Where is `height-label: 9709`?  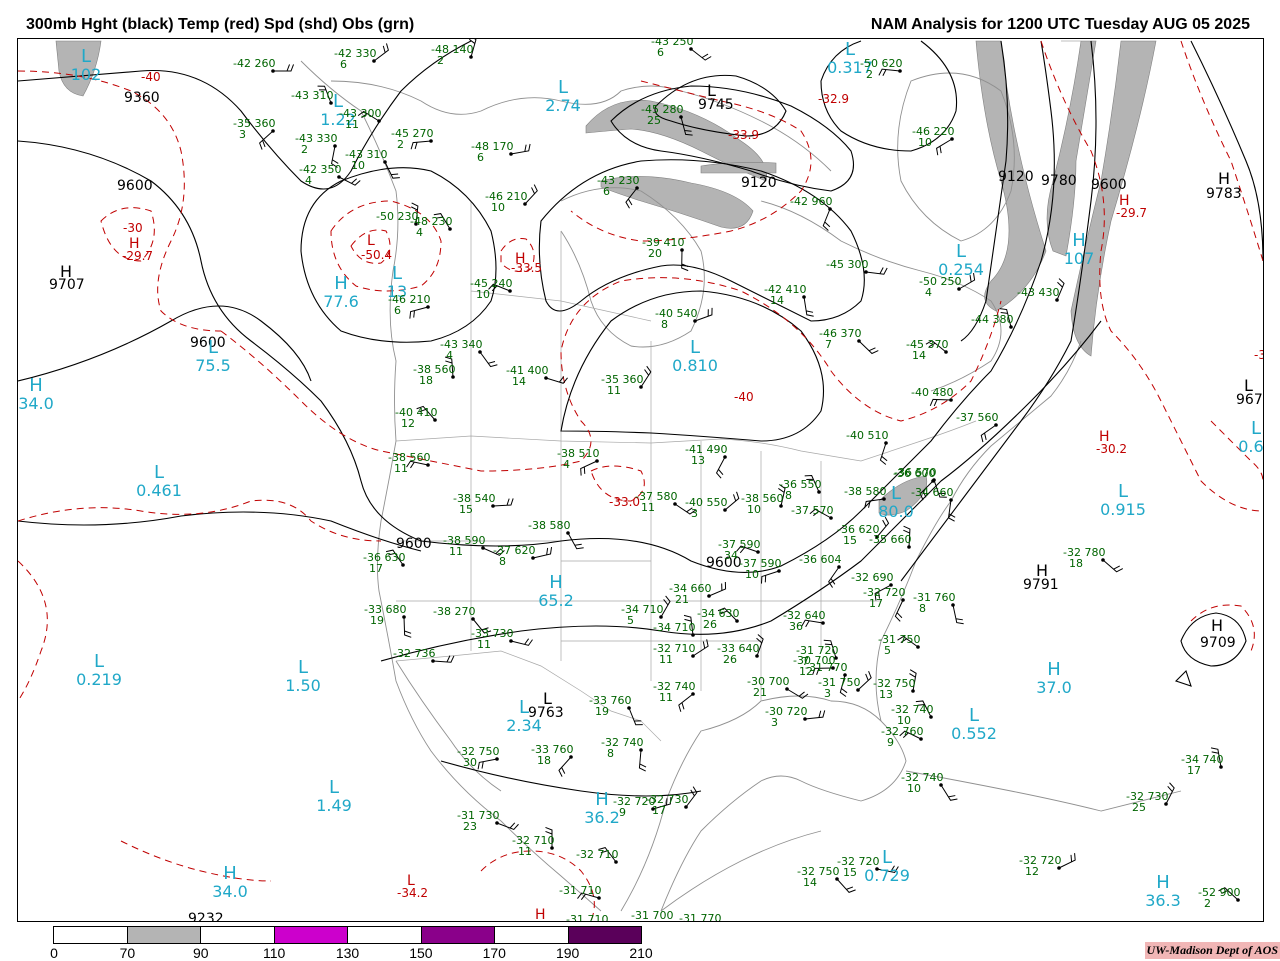 height-label: 9709 is located at coordinates (1218, 643).